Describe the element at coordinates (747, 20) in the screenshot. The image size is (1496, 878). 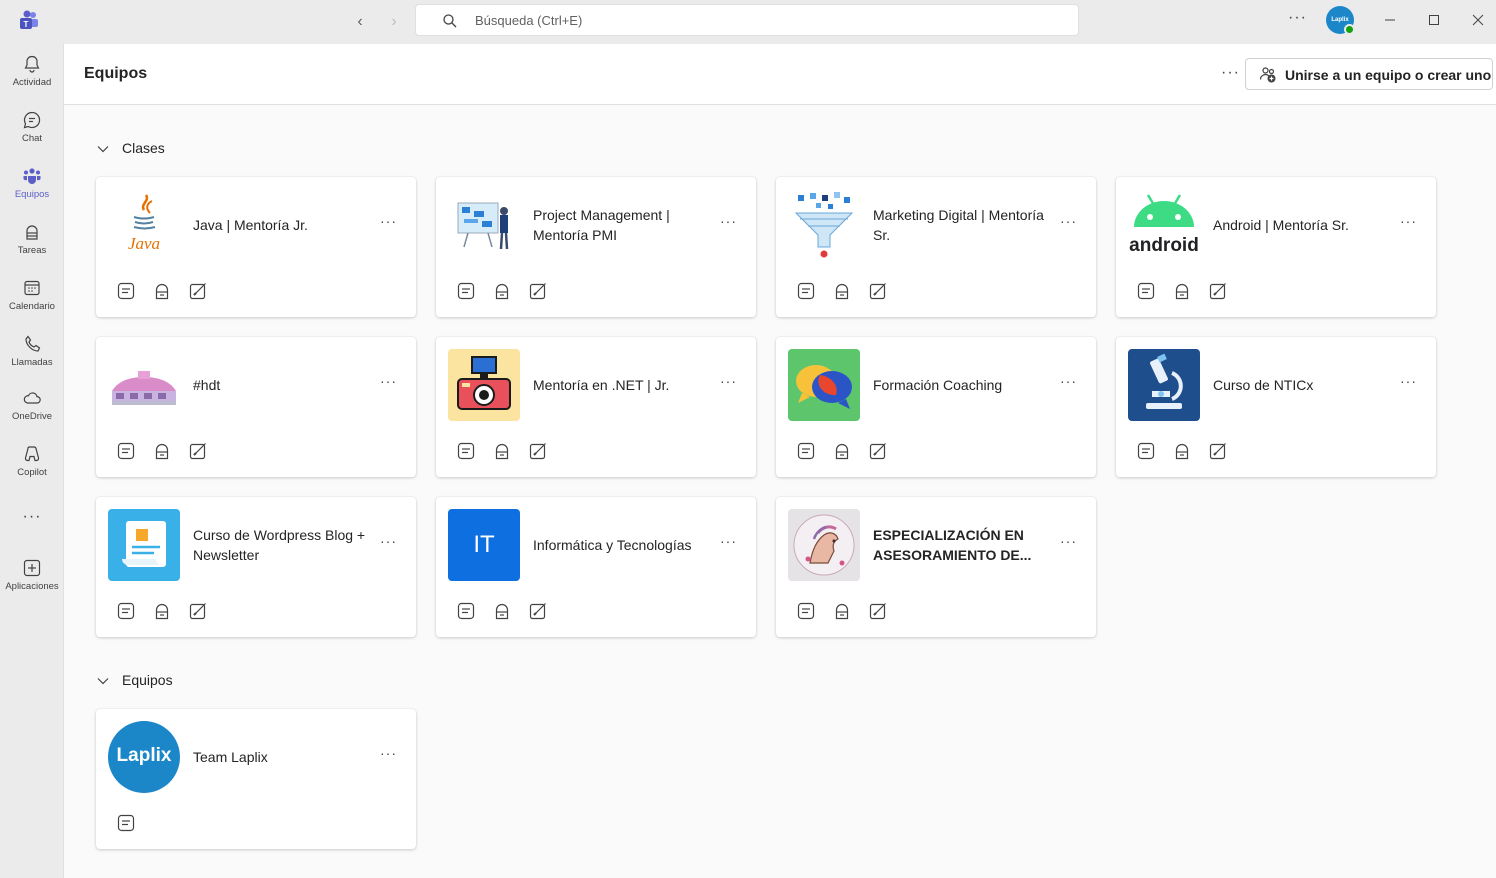
I see `search-input: Búsqueda (Ctrl+E)` at that location.